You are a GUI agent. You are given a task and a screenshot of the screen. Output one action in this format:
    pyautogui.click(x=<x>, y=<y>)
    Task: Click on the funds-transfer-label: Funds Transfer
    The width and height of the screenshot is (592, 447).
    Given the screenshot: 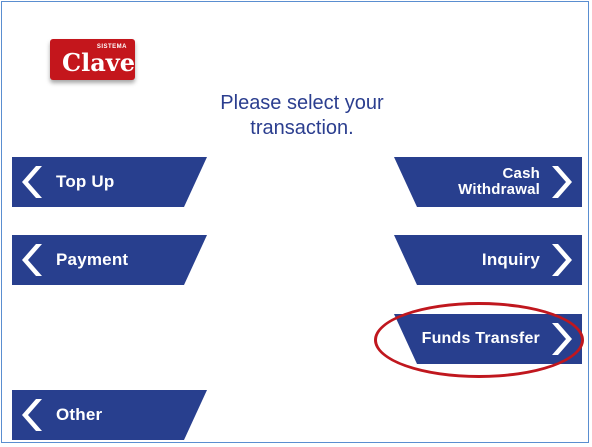 What is the action you would take?
    pyautogui.click(x=480, y=338)
    